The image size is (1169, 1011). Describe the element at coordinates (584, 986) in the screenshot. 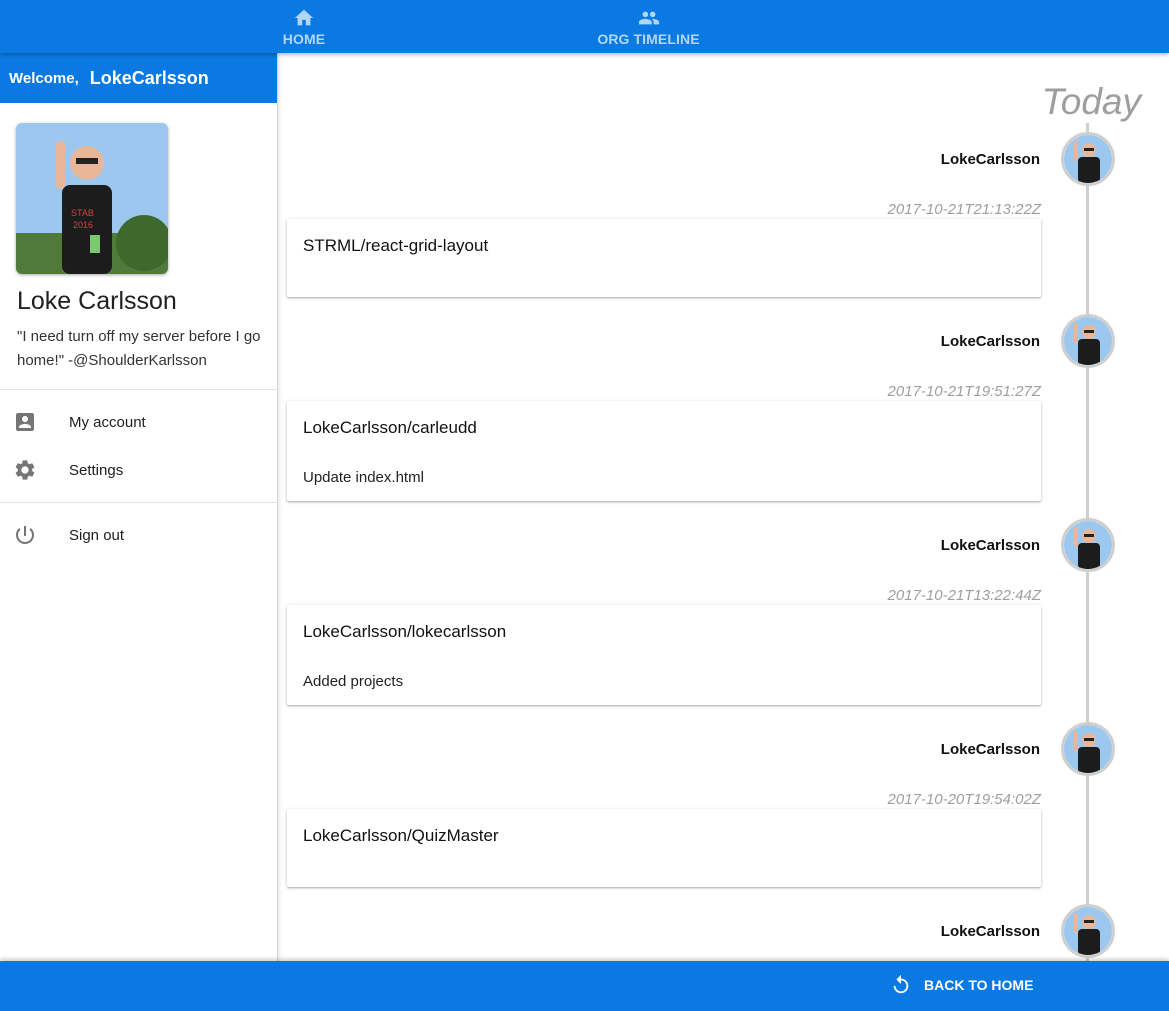

I see `bottom-bar: BACK TO HOME` at that location.